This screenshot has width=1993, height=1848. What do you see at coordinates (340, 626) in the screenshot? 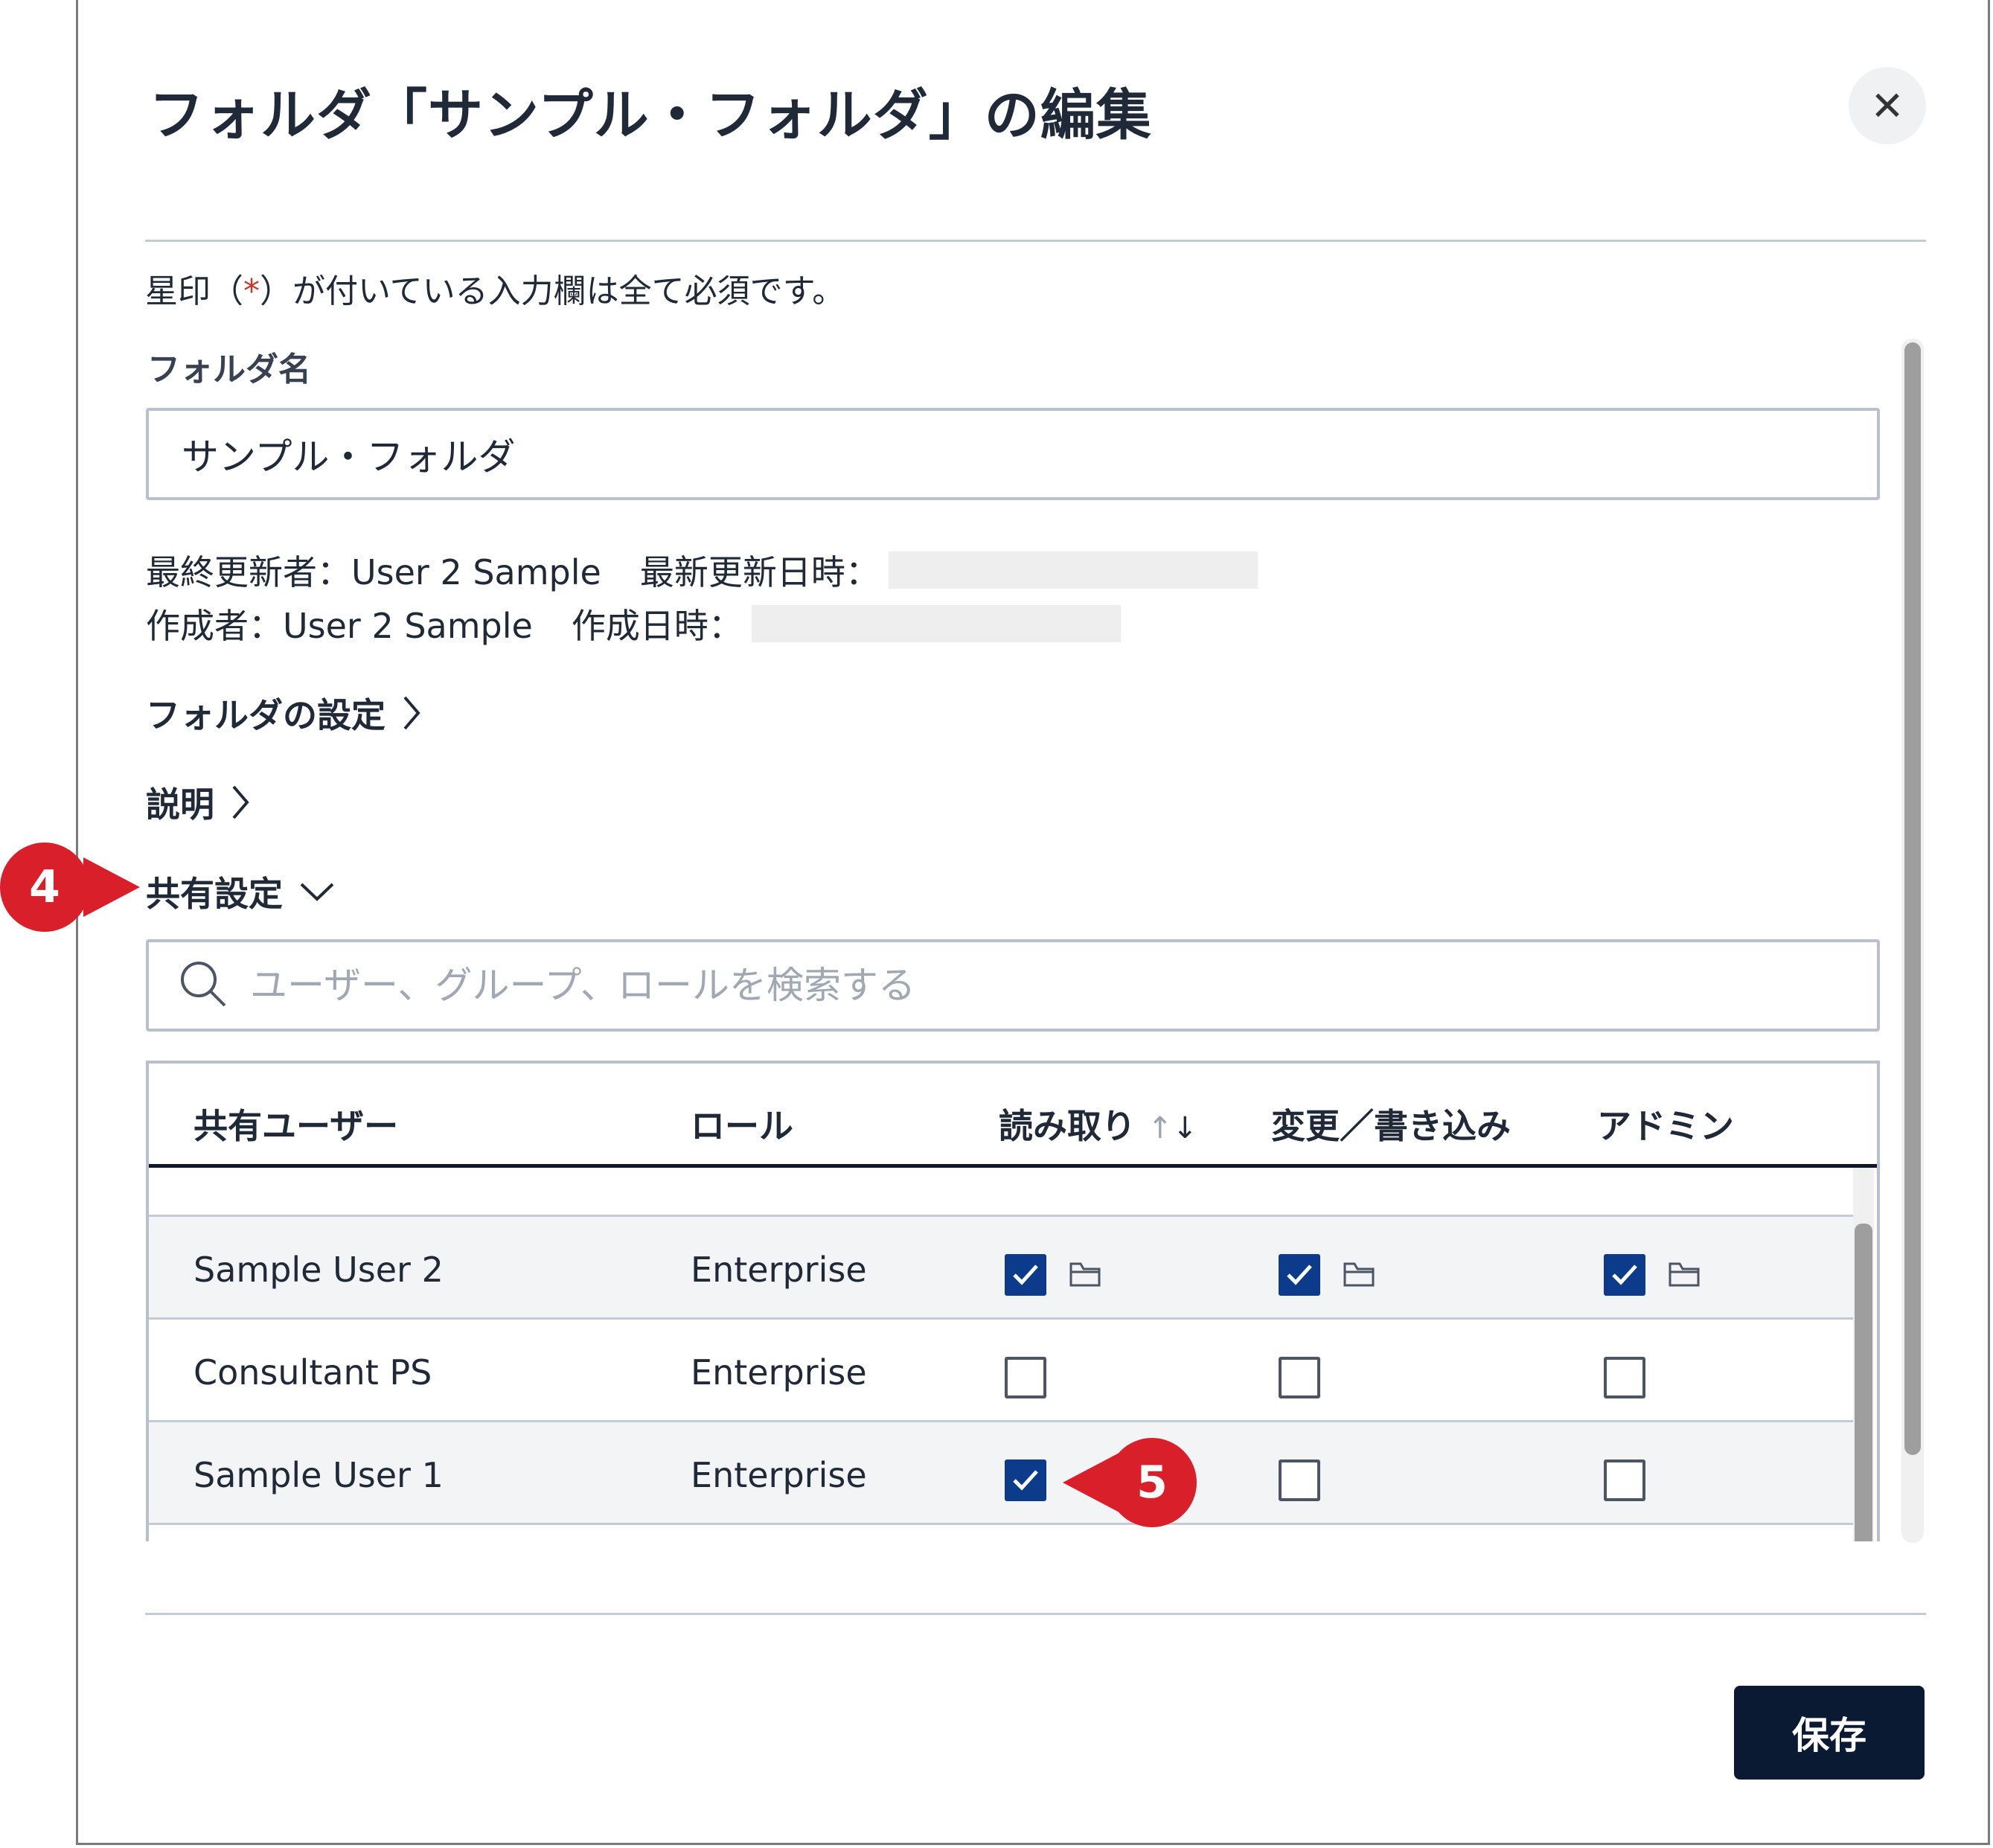
I see `created-by: 作成者：User 2 Sample` at bounding box center [340, 626].